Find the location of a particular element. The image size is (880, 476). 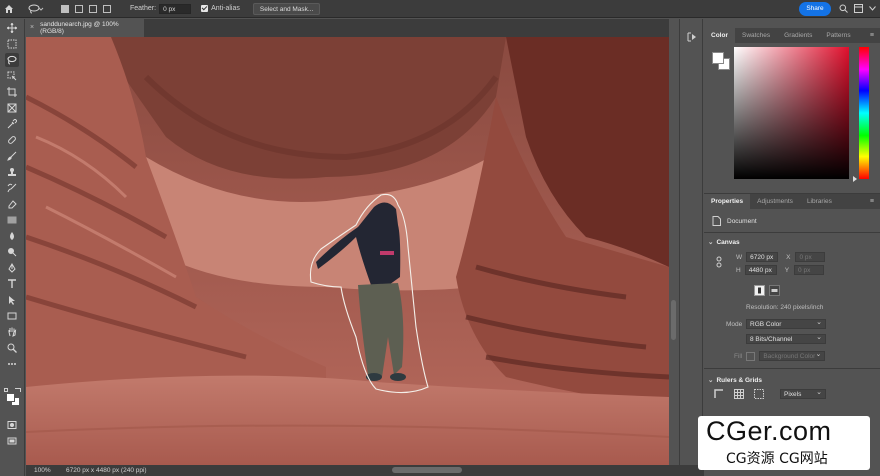

workspace-icon is located at coordinates (858, 8).